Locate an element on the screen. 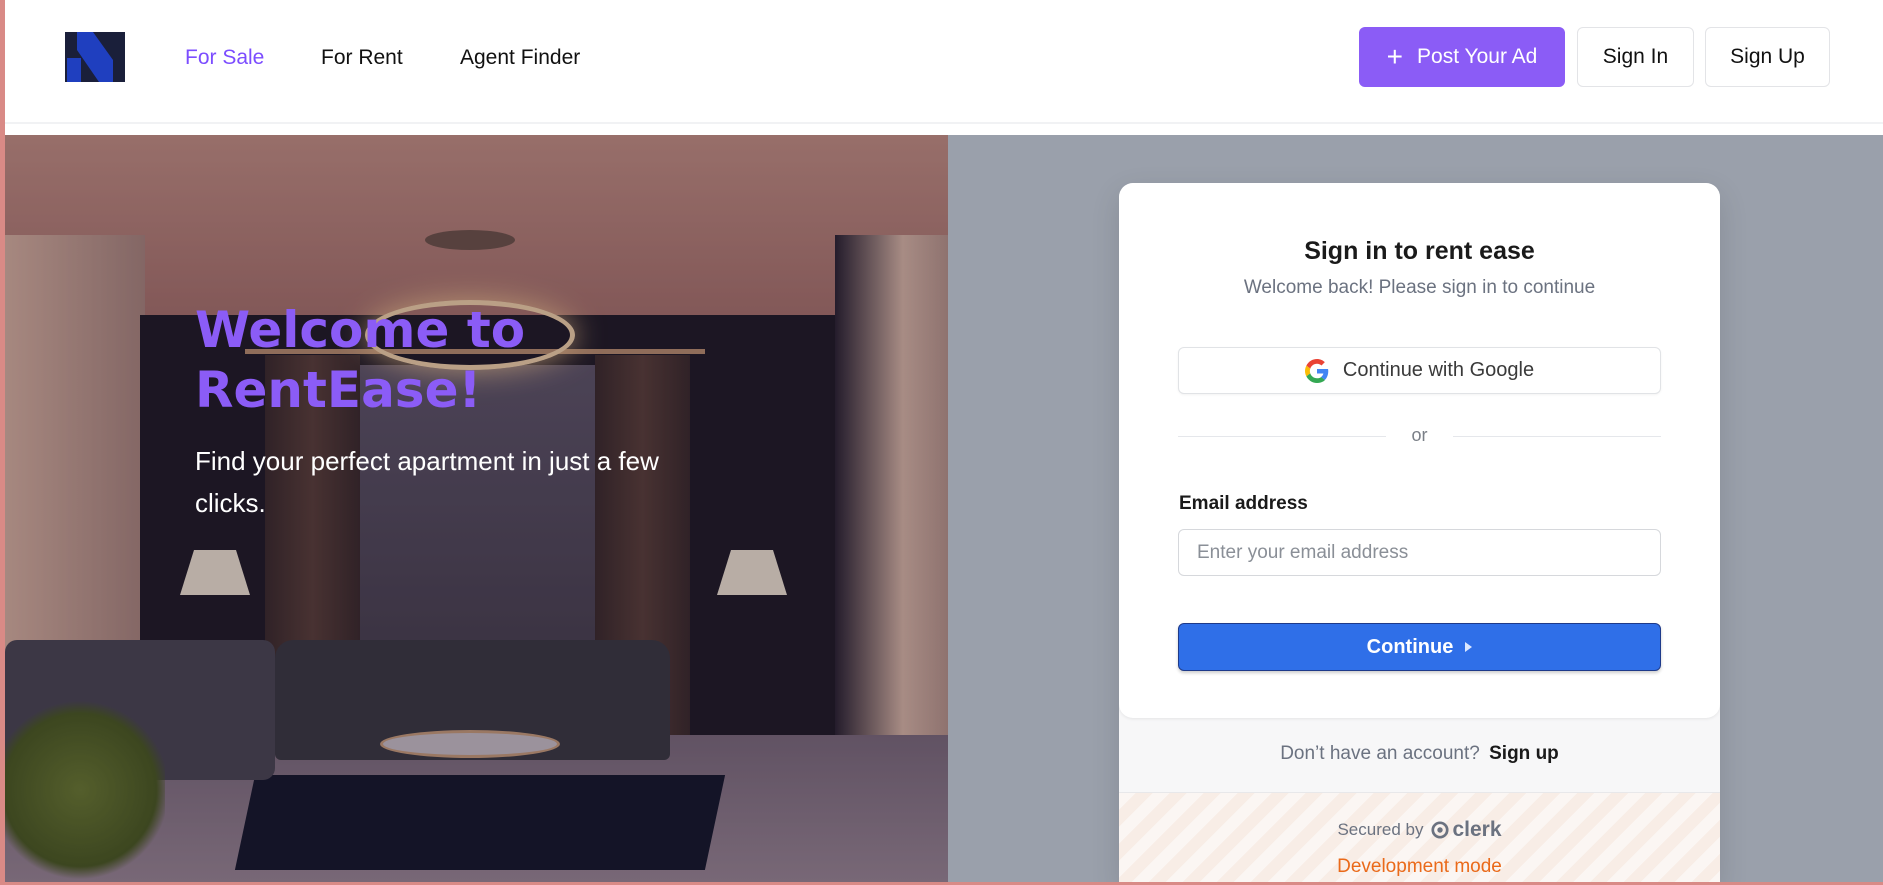 This screenshot has height=885, width=1883. logo-icon is located at coordinates (95, 57).